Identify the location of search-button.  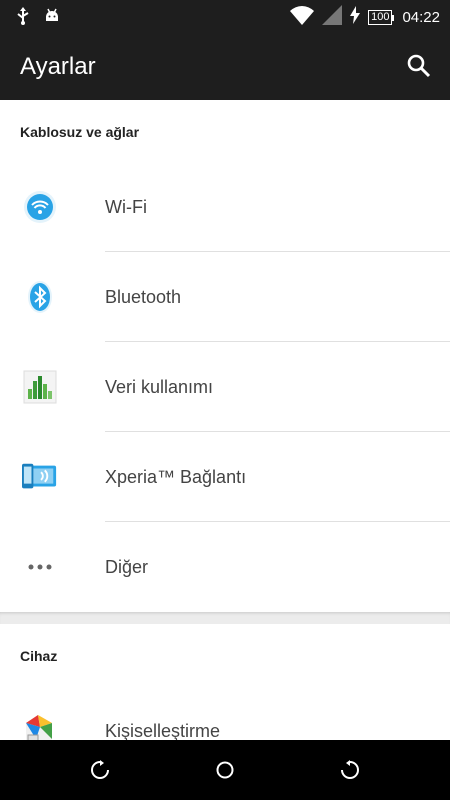
(419, 66).